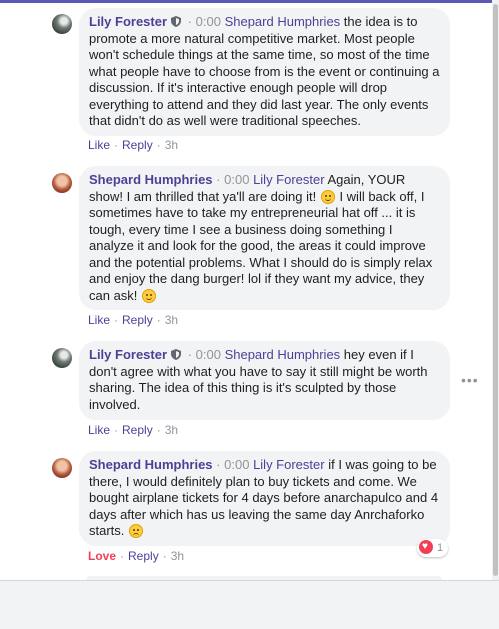  I want to click on worried-emoji-icon, so click(136, 531).